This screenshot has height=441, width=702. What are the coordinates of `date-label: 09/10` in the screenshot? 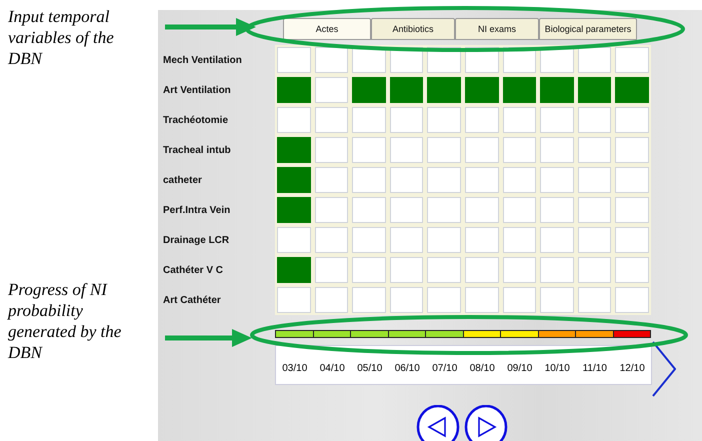 It's located at (520, 368).